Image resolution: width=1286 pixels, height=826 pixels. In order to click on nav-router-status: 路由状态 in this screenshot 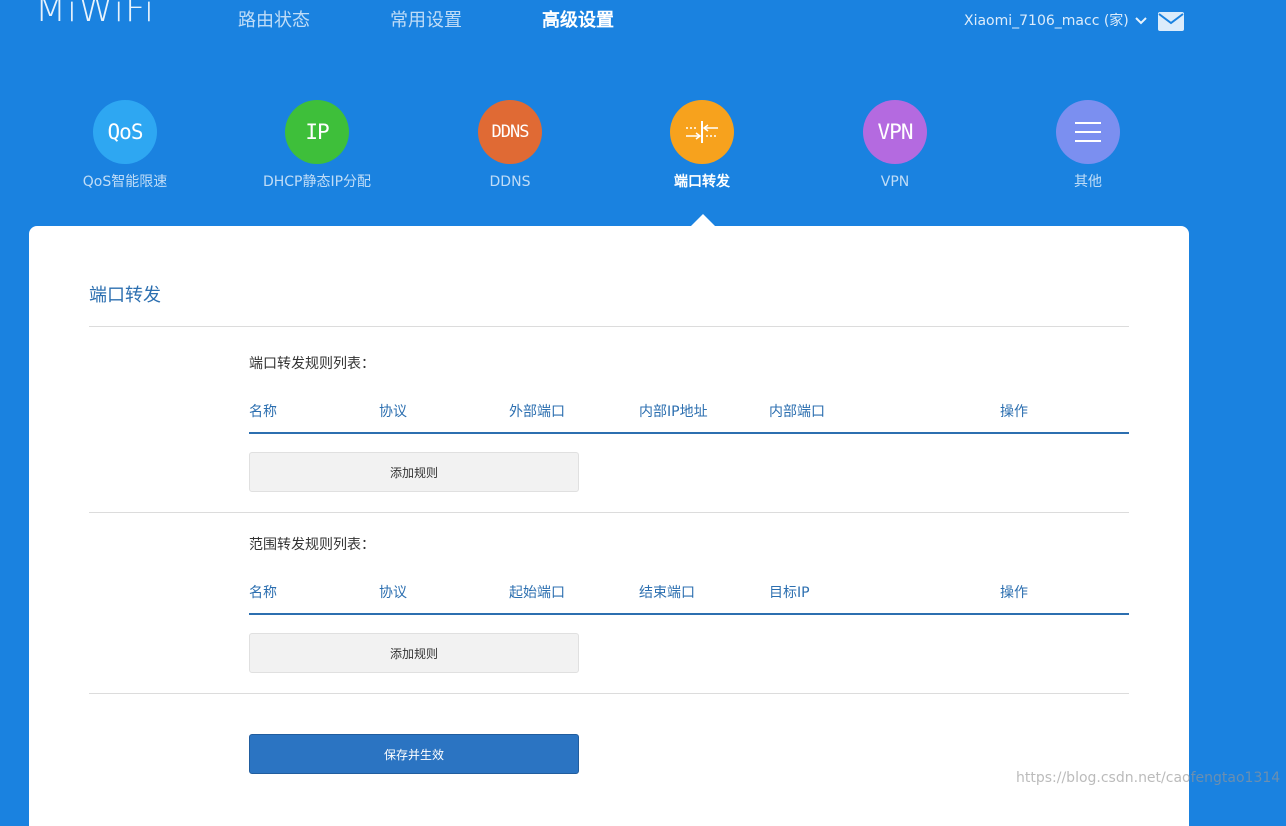, I will do `click(274, 21)`.